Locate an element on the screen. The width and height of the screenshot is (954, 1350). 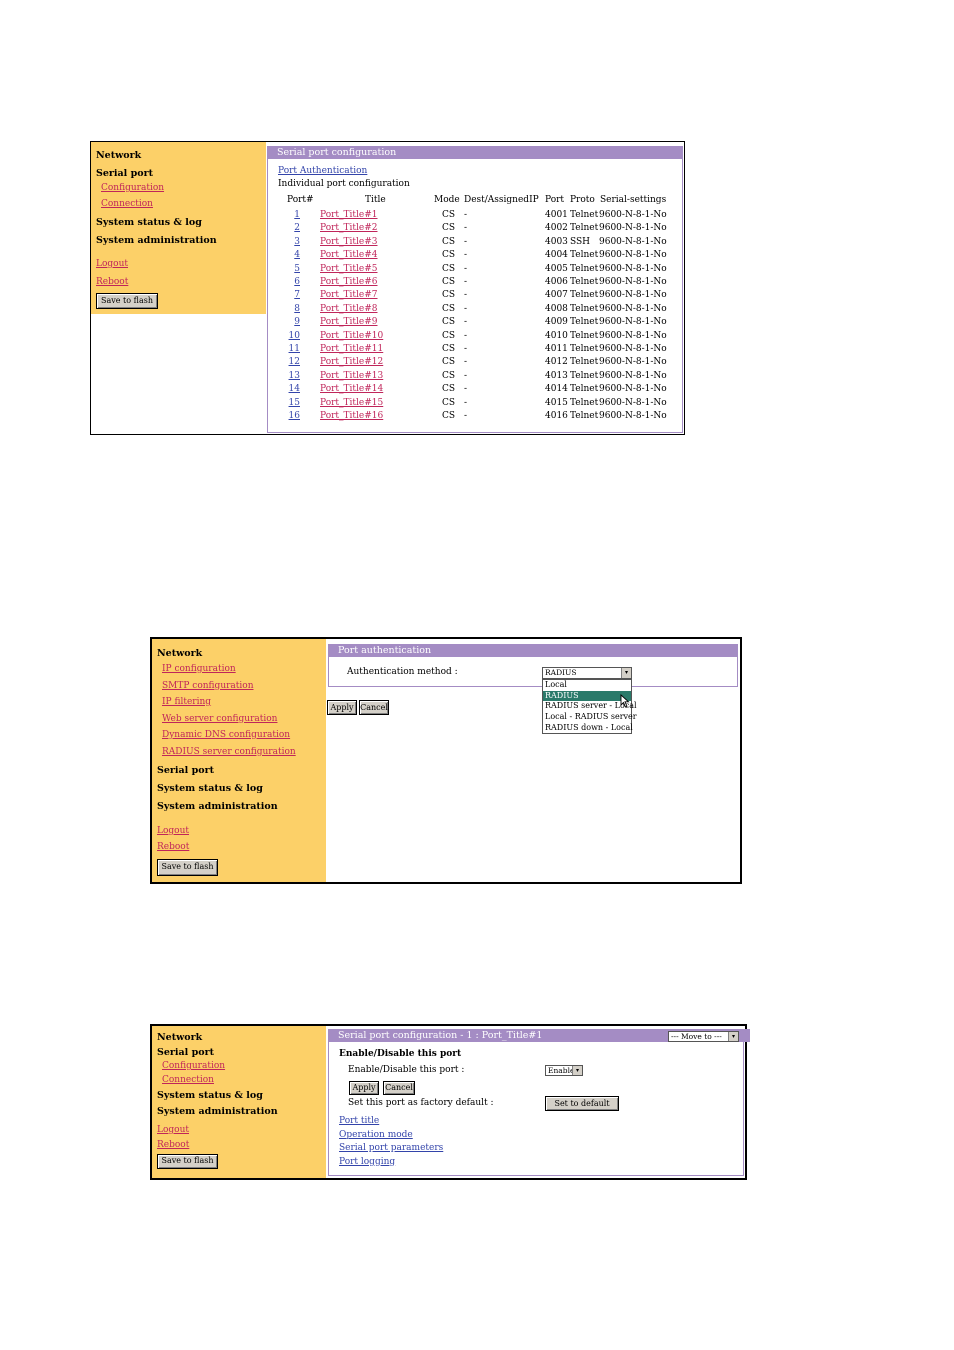
port-number-link: 8 is located at coordinates (289, 309).